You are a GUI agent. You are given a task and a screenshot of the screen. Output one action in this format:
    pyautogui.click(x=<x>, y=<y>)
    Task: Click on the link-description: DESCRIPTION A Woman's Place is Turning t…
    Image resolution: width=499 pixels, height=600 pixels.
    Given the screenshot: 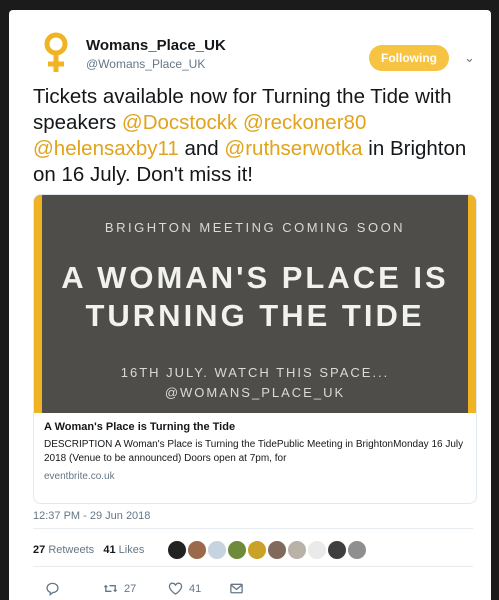 What is the action you would take?
    pyautogui.click(x=254, y=451)
    